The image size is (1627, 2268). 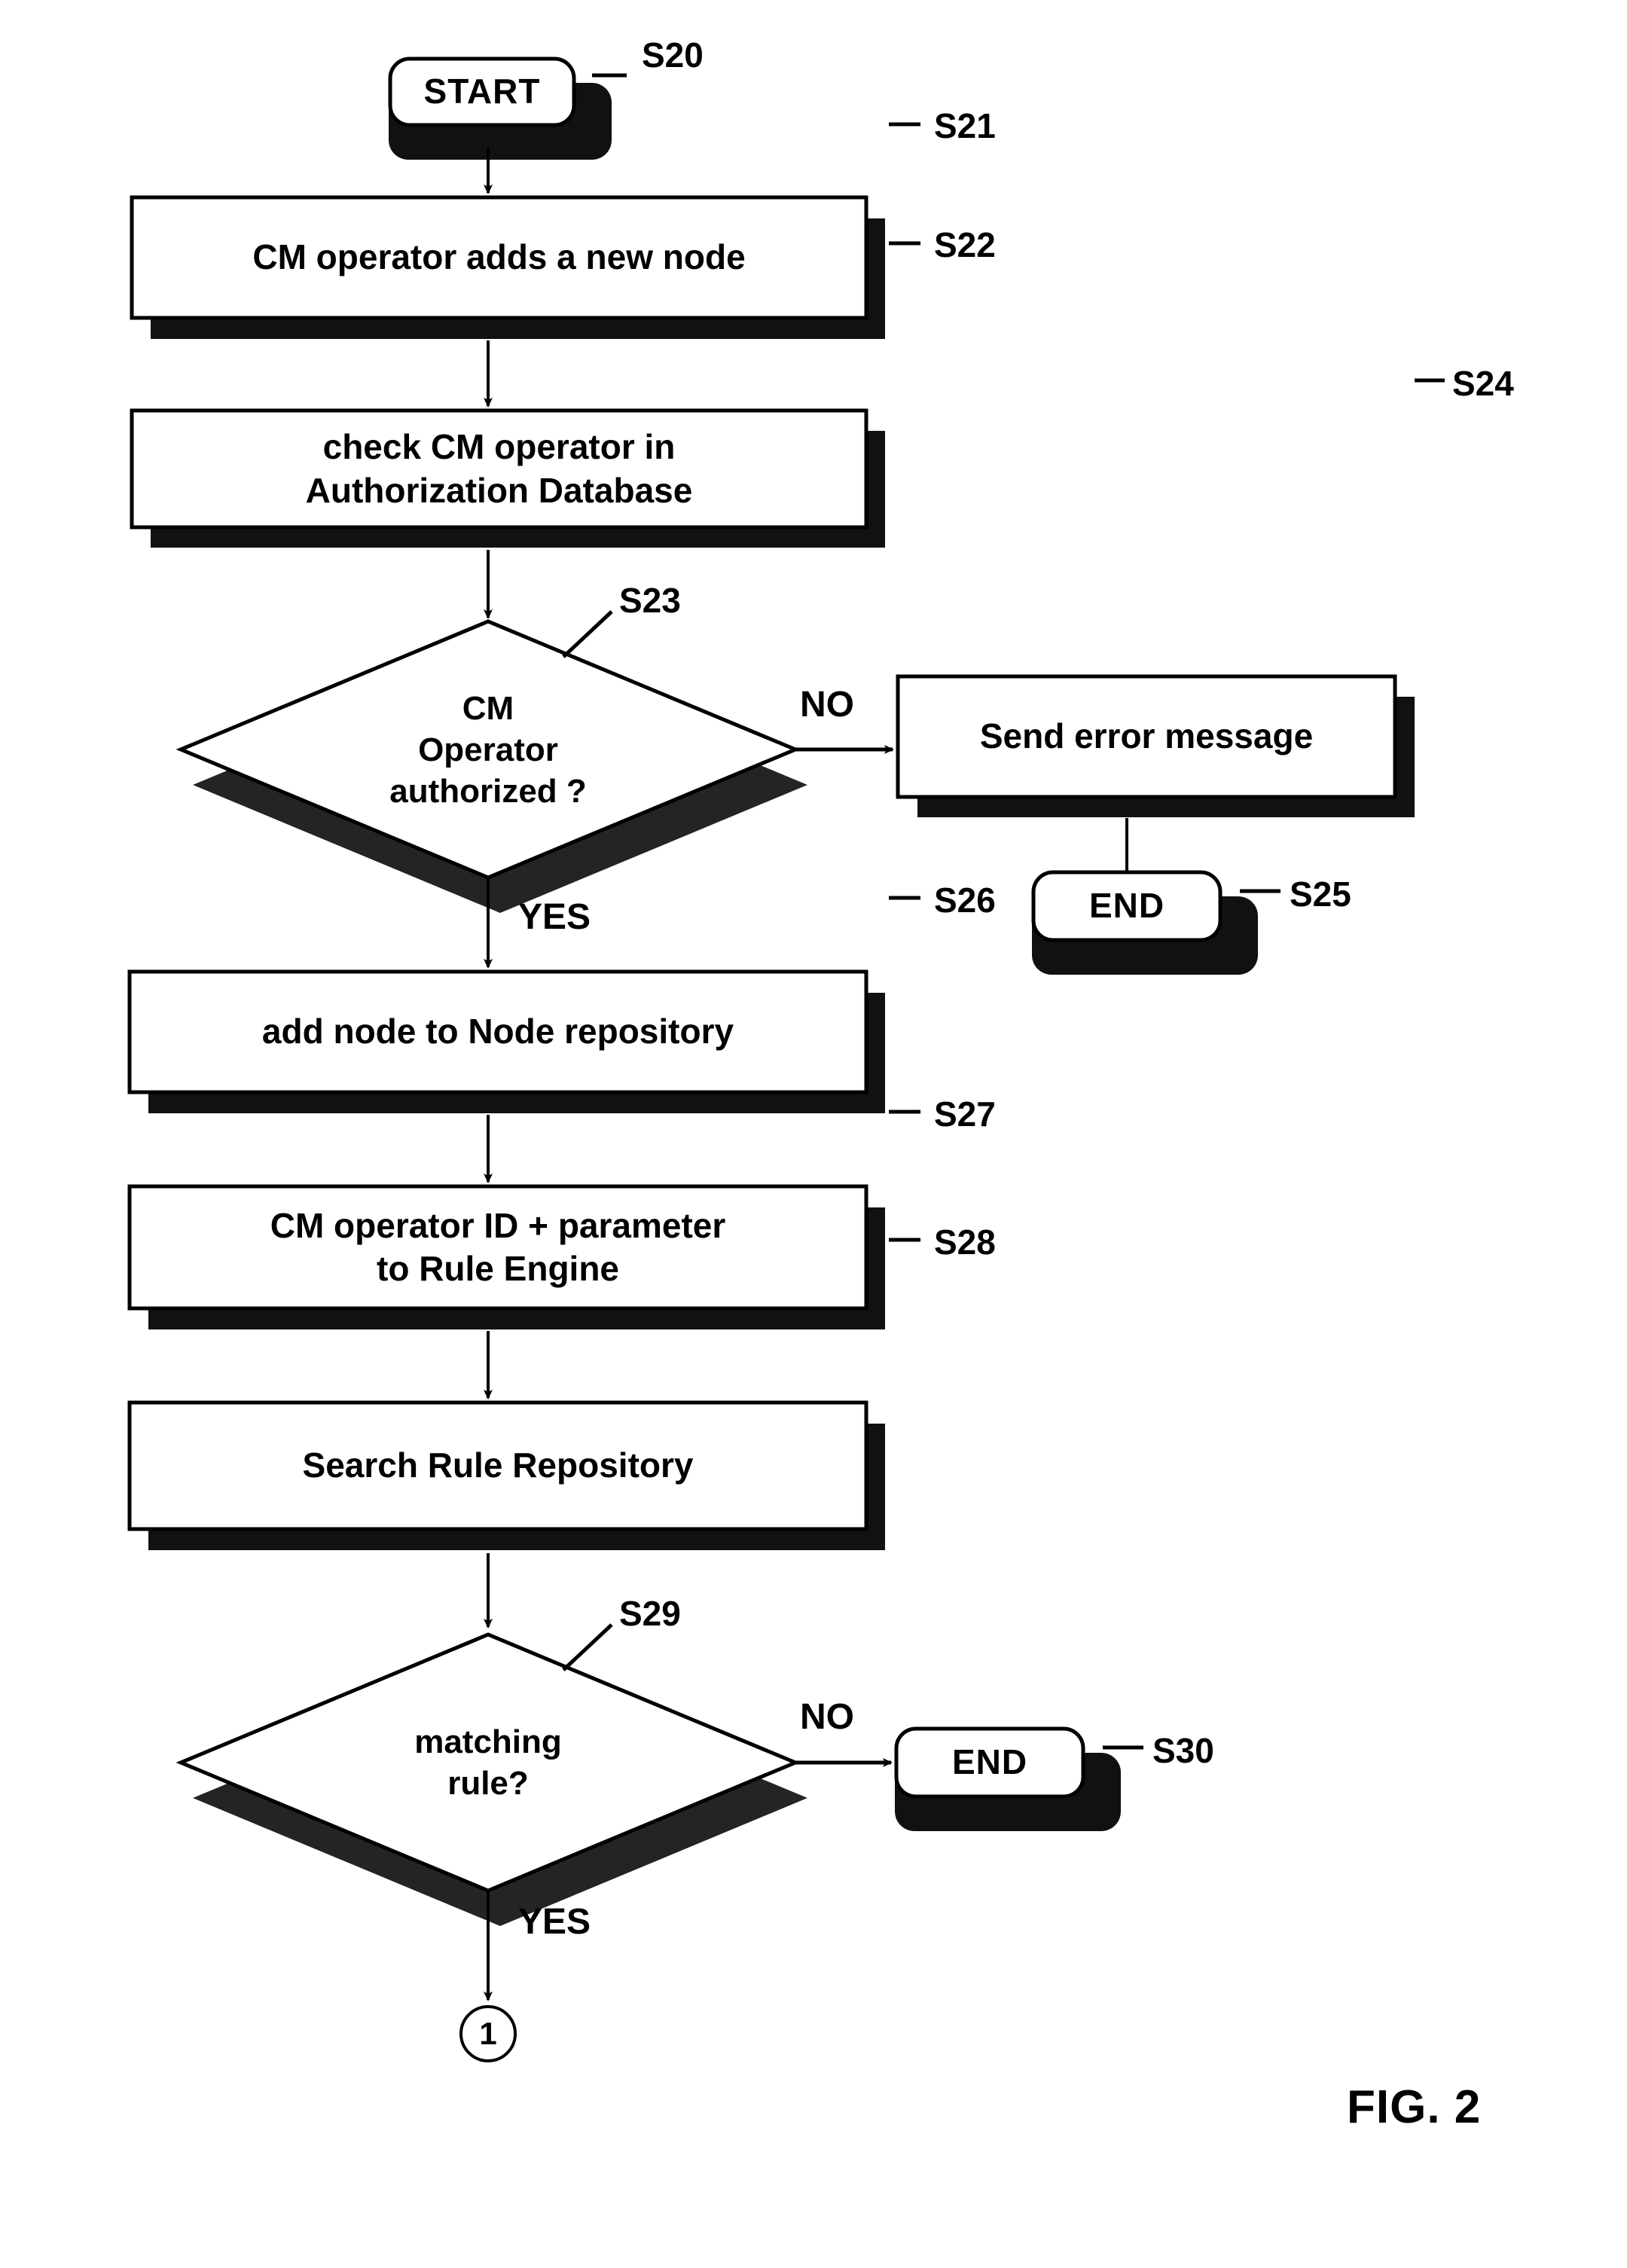 I want to click on s27-ref-label: S27, so click(x=965, y=1114).